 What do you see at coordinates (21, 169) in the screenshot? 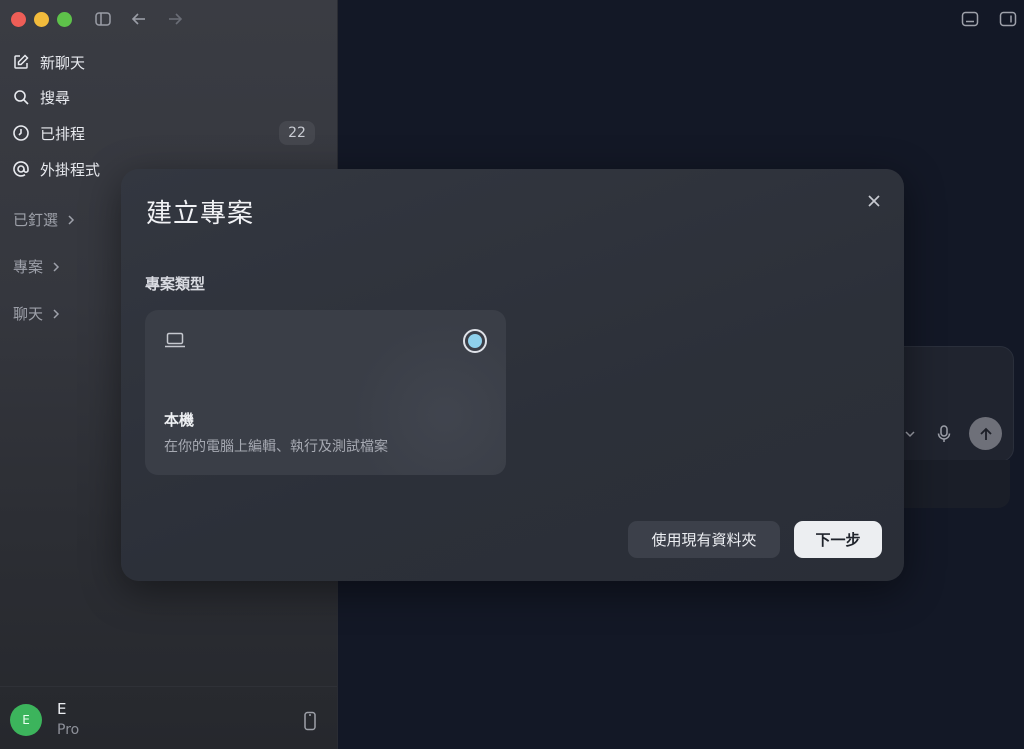
I see `at-icon` at bounding box center [21, 169].